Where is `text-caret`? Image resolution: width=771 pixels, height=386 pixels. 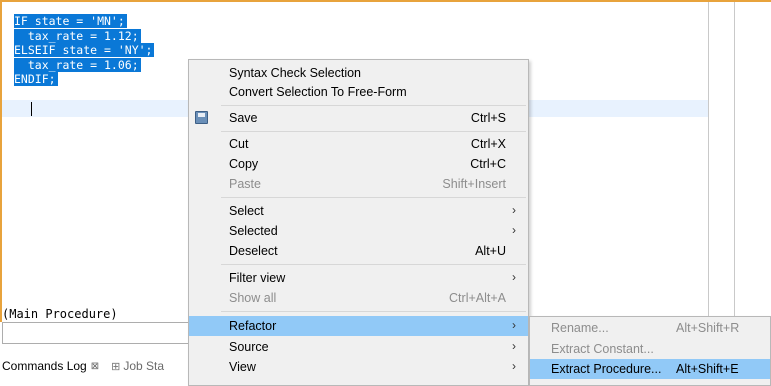 text-caret is located at coordinates (31, 109).